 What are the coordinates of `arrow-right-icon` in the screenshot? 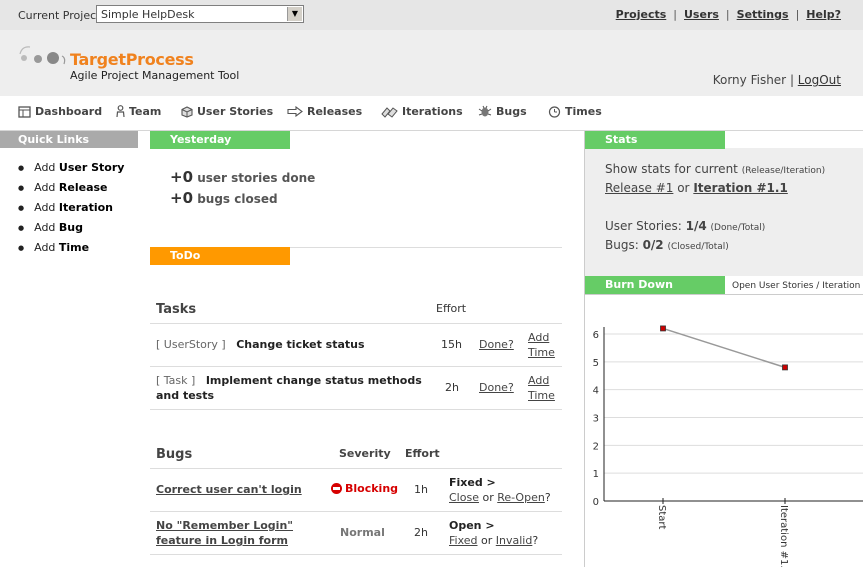 It's located at (295, 111).